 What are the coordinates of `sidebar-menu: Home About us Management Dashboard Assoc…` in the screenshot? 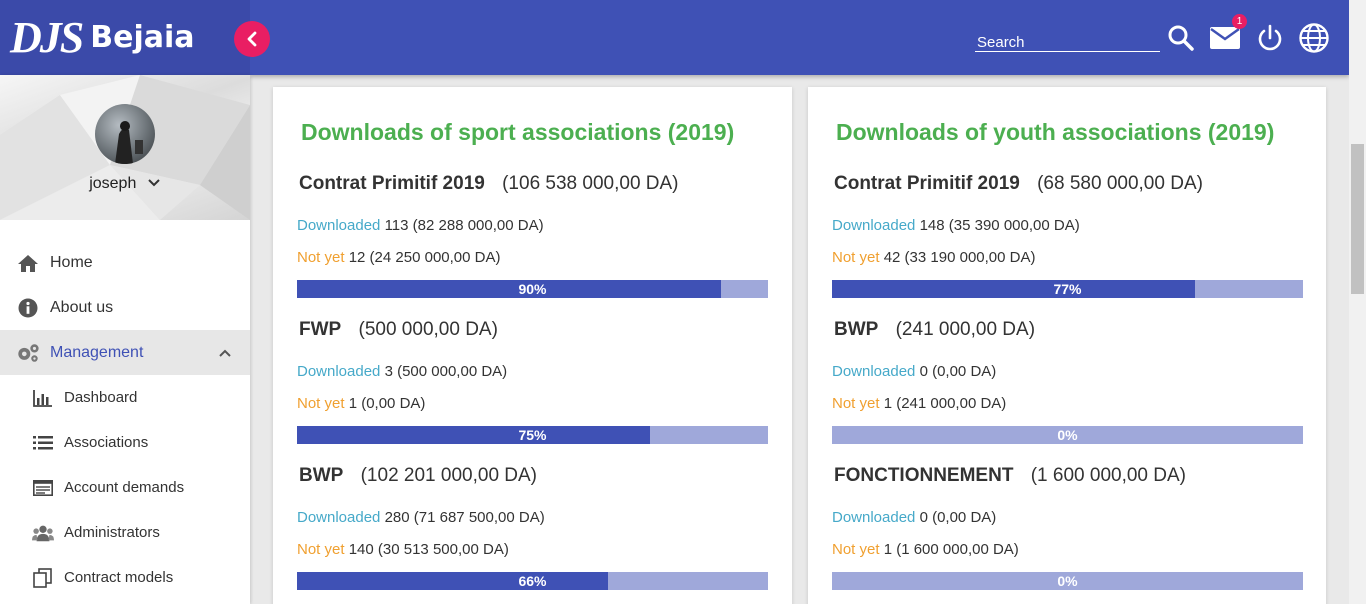 It's located at (125, 410).